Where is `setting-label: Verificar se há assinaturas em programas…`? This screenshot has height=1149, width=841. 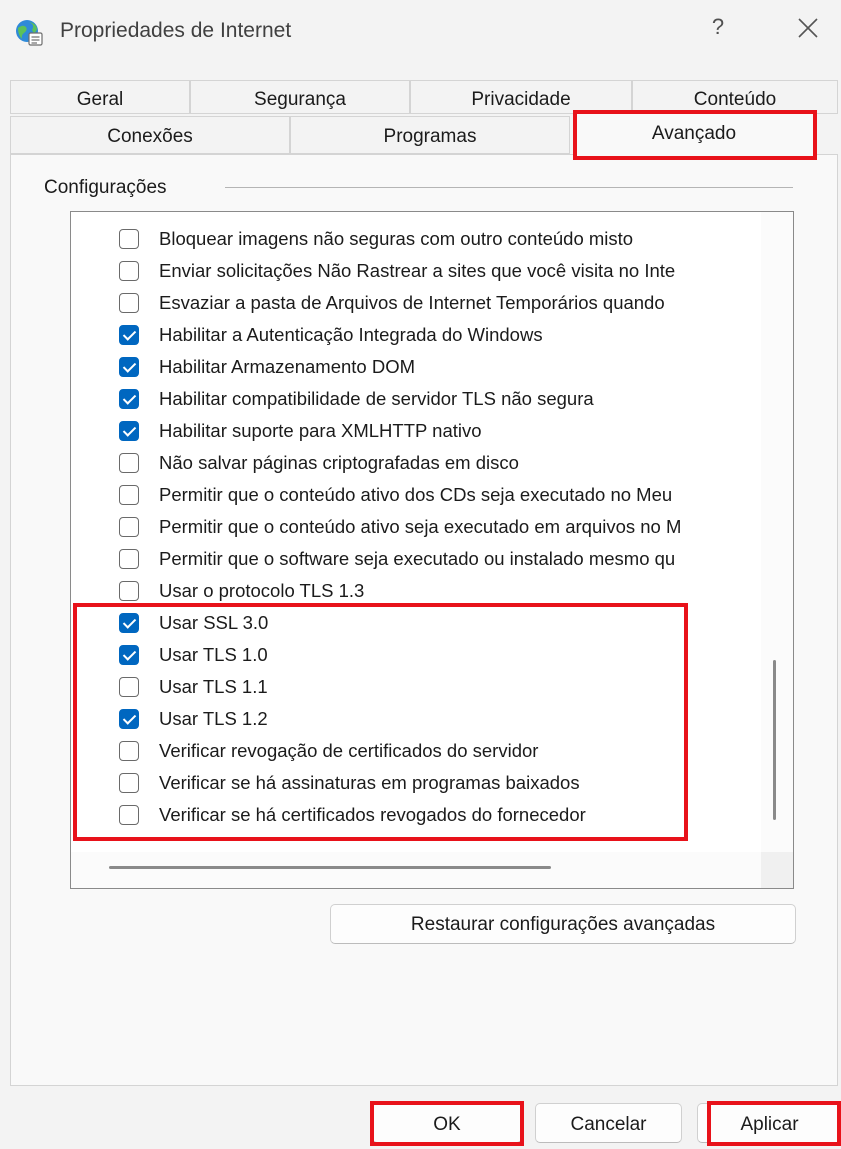 setting-label: Verificar se há assinaturas em programas… is located at coordinates (369, 782).